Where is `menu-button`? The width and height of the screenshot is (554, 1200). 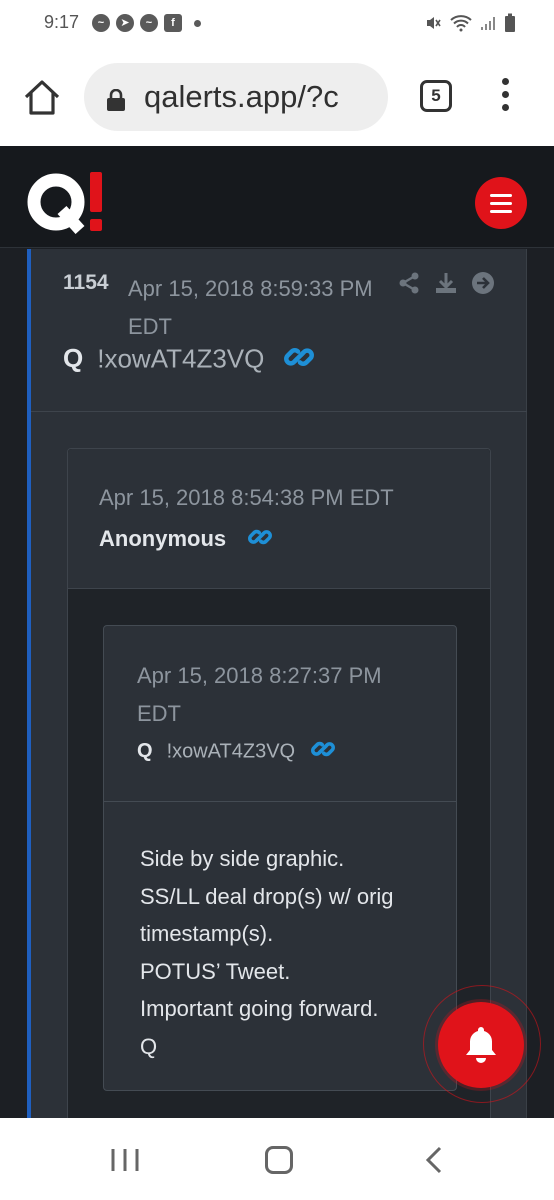
menu-button is located at coordinates (501, 203).